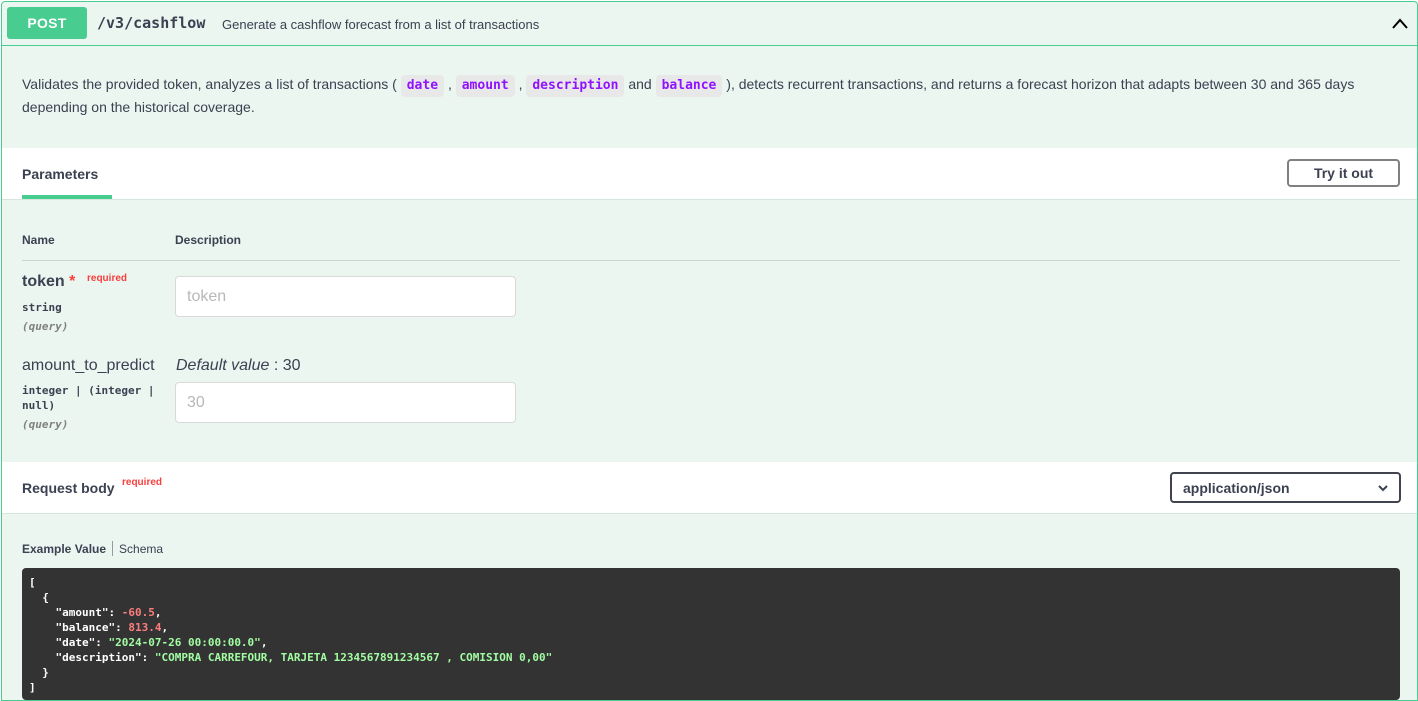  I want to click on code-balance: balance, so click(689, 86).